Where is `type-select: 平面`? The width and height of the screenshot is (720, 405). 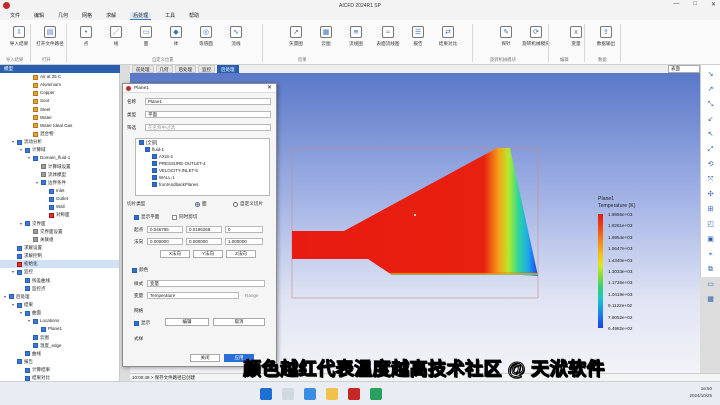 type-select: 平面 is located at coordinates (208, 114).